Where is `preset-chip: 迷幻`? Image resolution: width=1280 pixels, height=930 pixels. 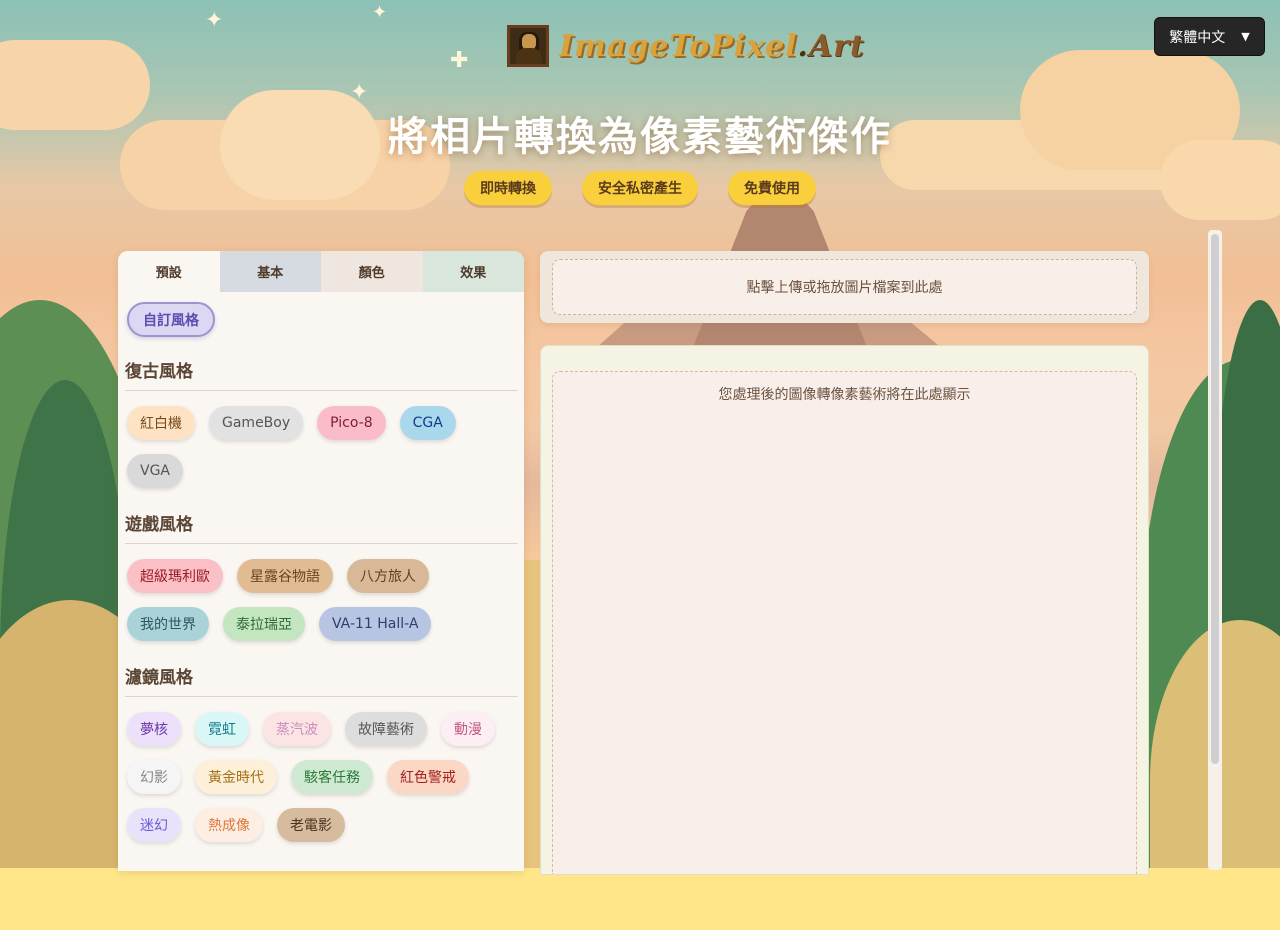 preset-chip: 迷幻 is located at coordinates (154, 825).